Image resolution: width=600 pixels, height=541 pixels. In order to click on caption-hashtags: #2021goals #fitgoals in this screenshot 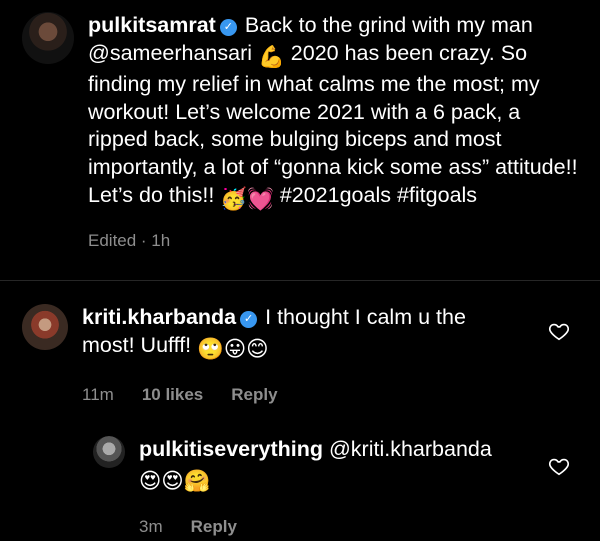, I will do `click(378, 195)`.